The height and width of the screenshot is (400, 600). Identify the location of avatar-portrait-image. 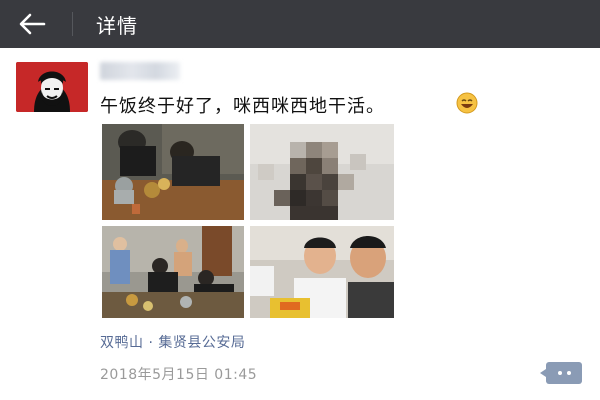
(52, 87).